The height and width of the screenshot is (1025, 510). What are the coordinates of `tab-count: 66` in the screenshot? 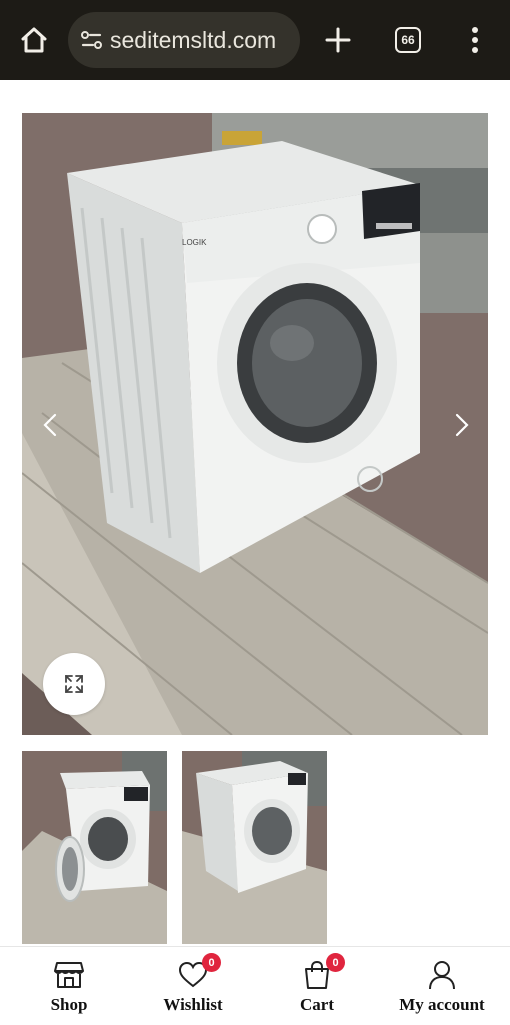 It's located at (408, 40).